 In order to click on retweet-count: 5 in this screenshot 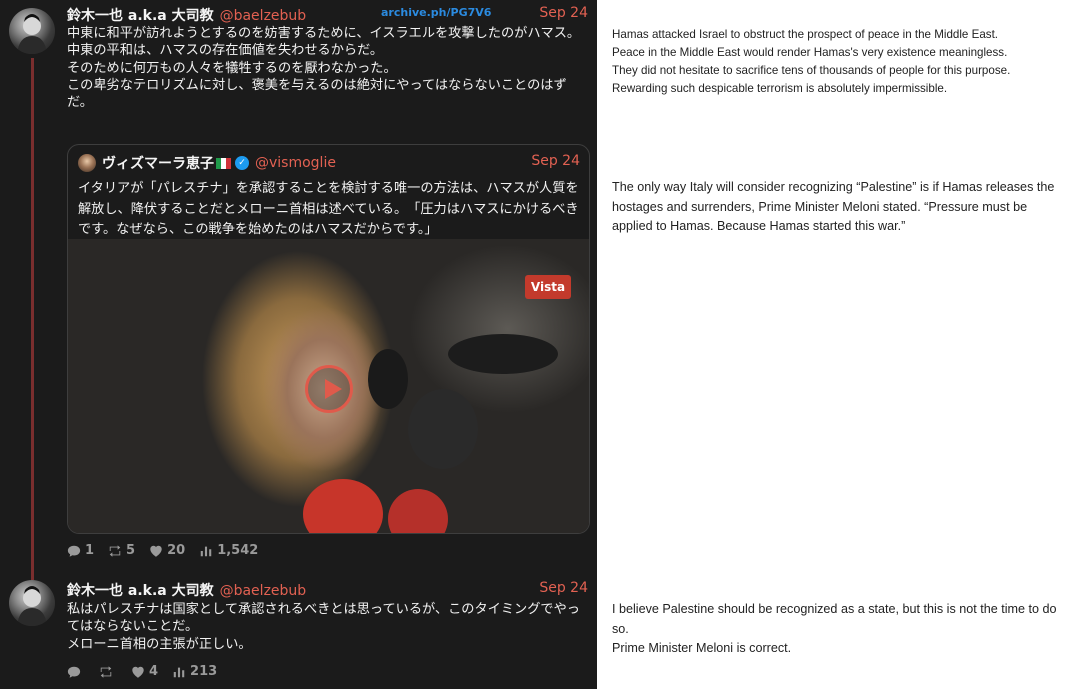, I will do `click(131, 550)`.